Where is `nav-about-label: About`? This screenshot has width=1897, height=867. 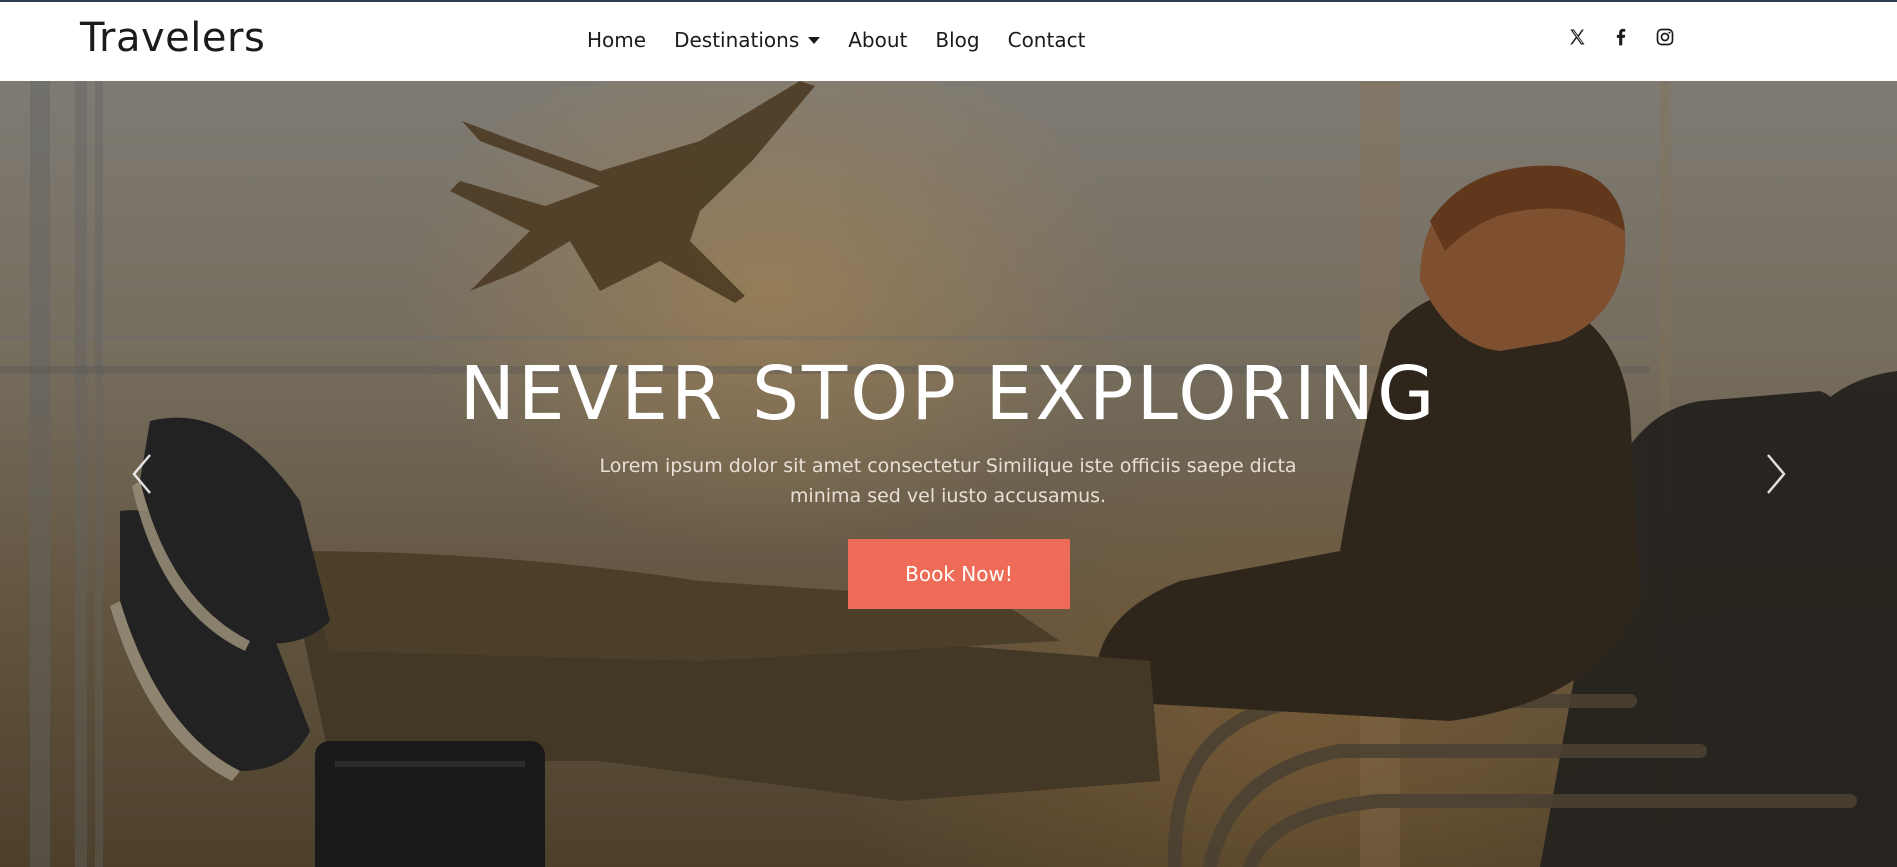
nav-about-label: About is located at coordinates (878, 40).